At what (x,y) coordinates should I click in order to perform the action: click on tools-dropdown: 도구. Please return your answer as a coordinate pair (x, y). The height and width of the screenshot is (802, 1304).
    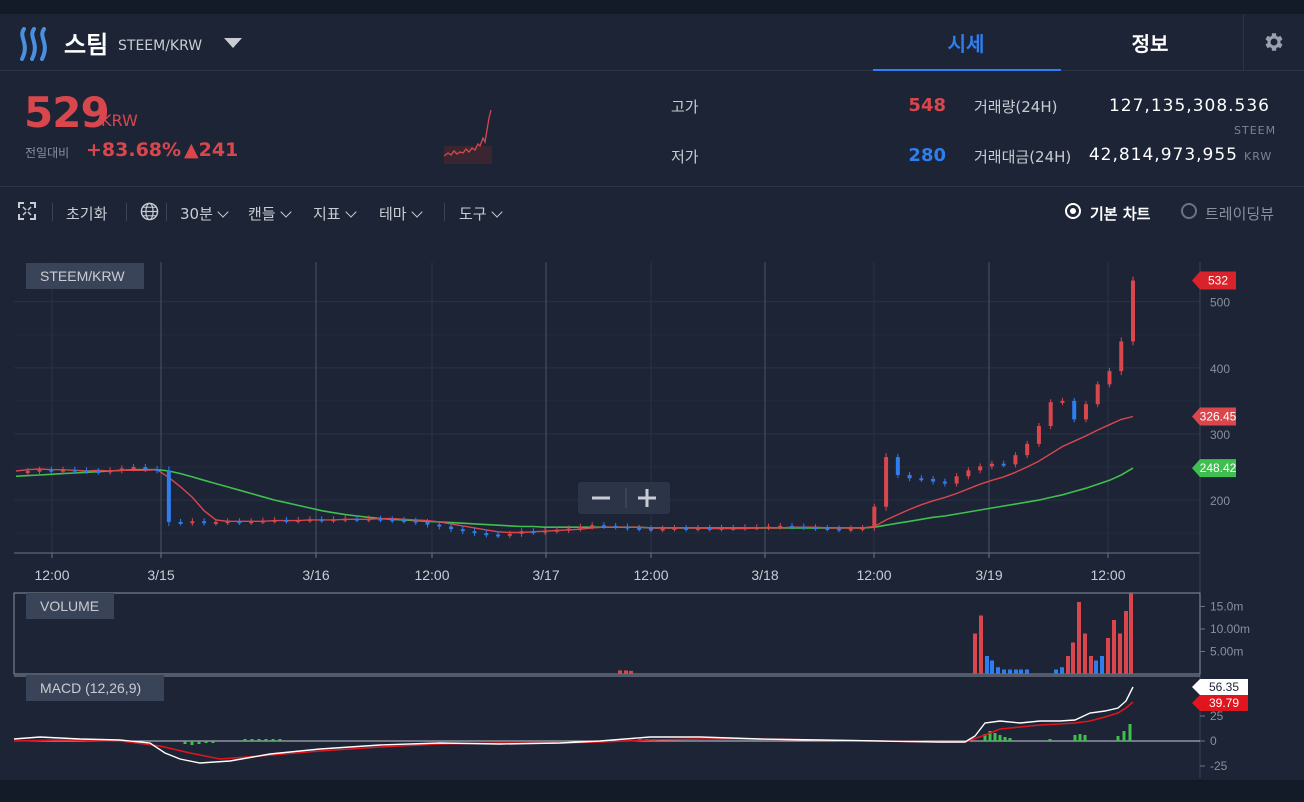
    Looking at the image, I should click on (481, 213).